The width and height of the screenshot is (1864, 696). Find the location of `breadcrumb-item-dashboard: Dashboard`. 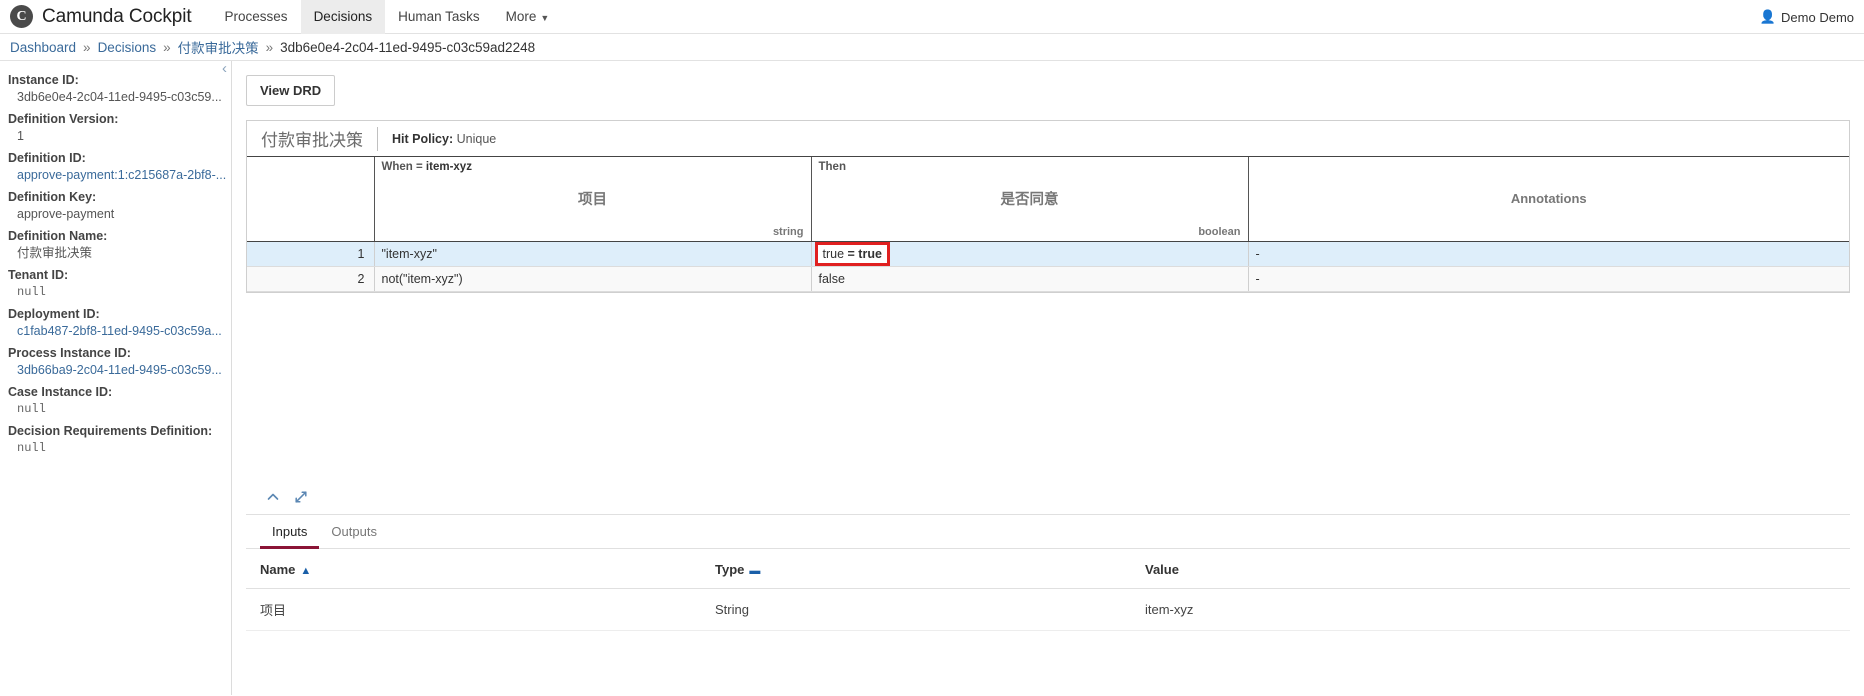

breadcrumb-item-dashboard: Dashboard is located at coordinates (43, 47).